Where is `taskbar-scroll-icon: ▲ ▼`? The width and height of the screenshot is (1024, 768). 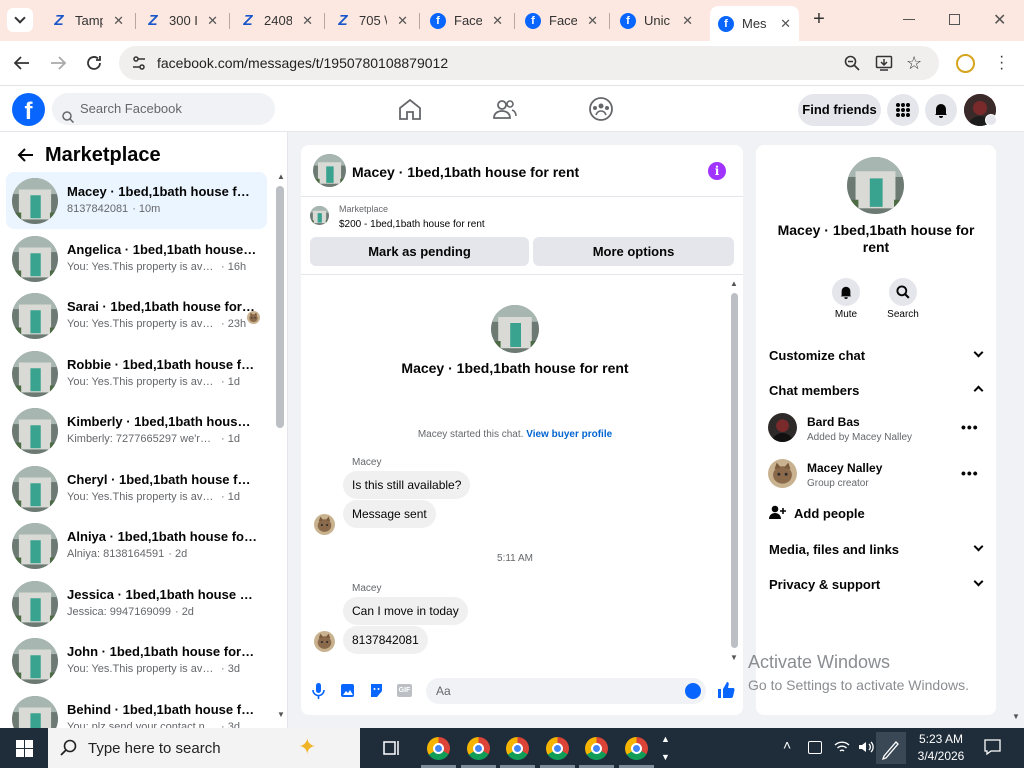
taskbar-scroll-icon: ▲ ▼ is located at coordinates (665, 748).